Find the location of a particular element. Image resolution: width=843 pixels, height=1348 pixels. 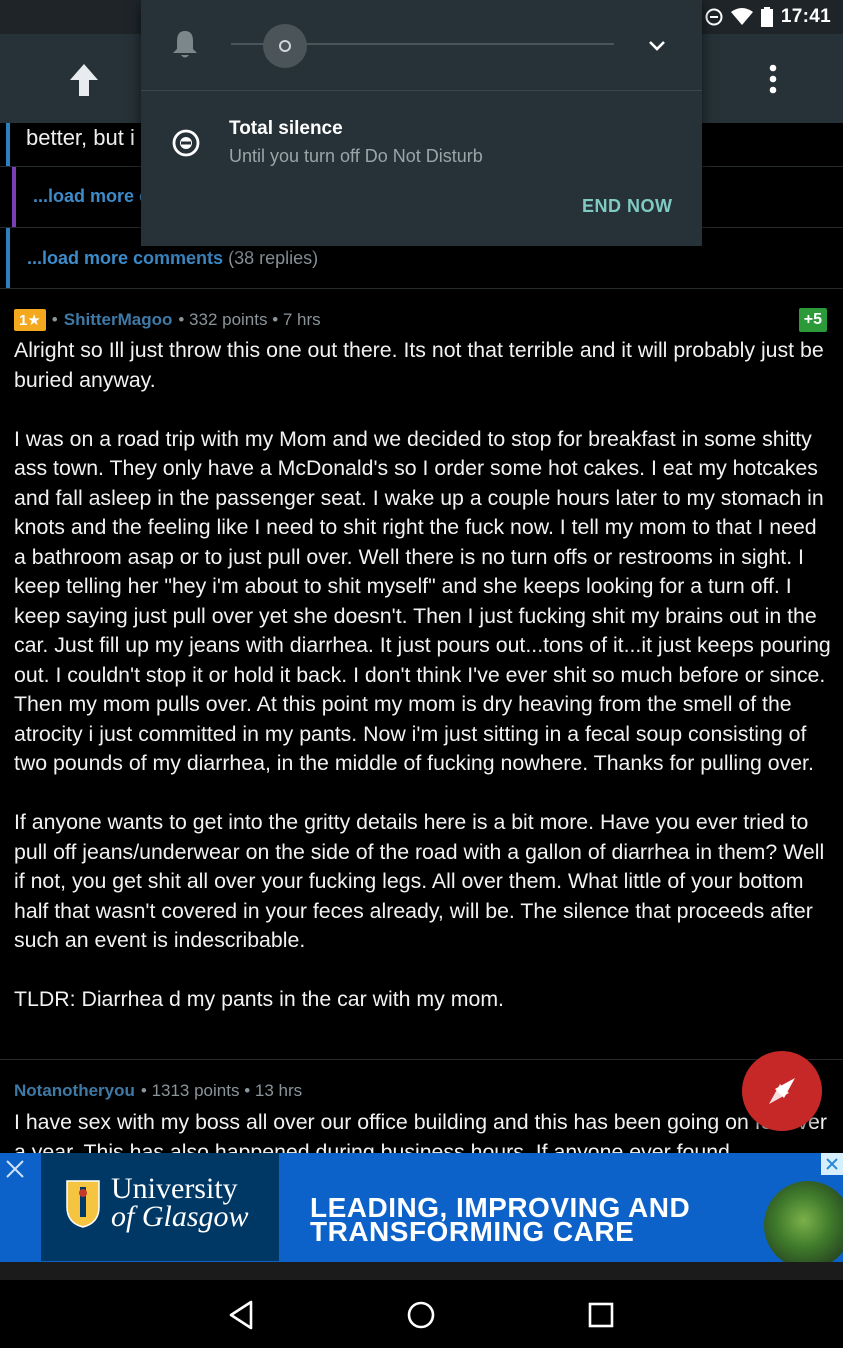

comment-author: ShitterMagoo is located at coordinates (118, 320).